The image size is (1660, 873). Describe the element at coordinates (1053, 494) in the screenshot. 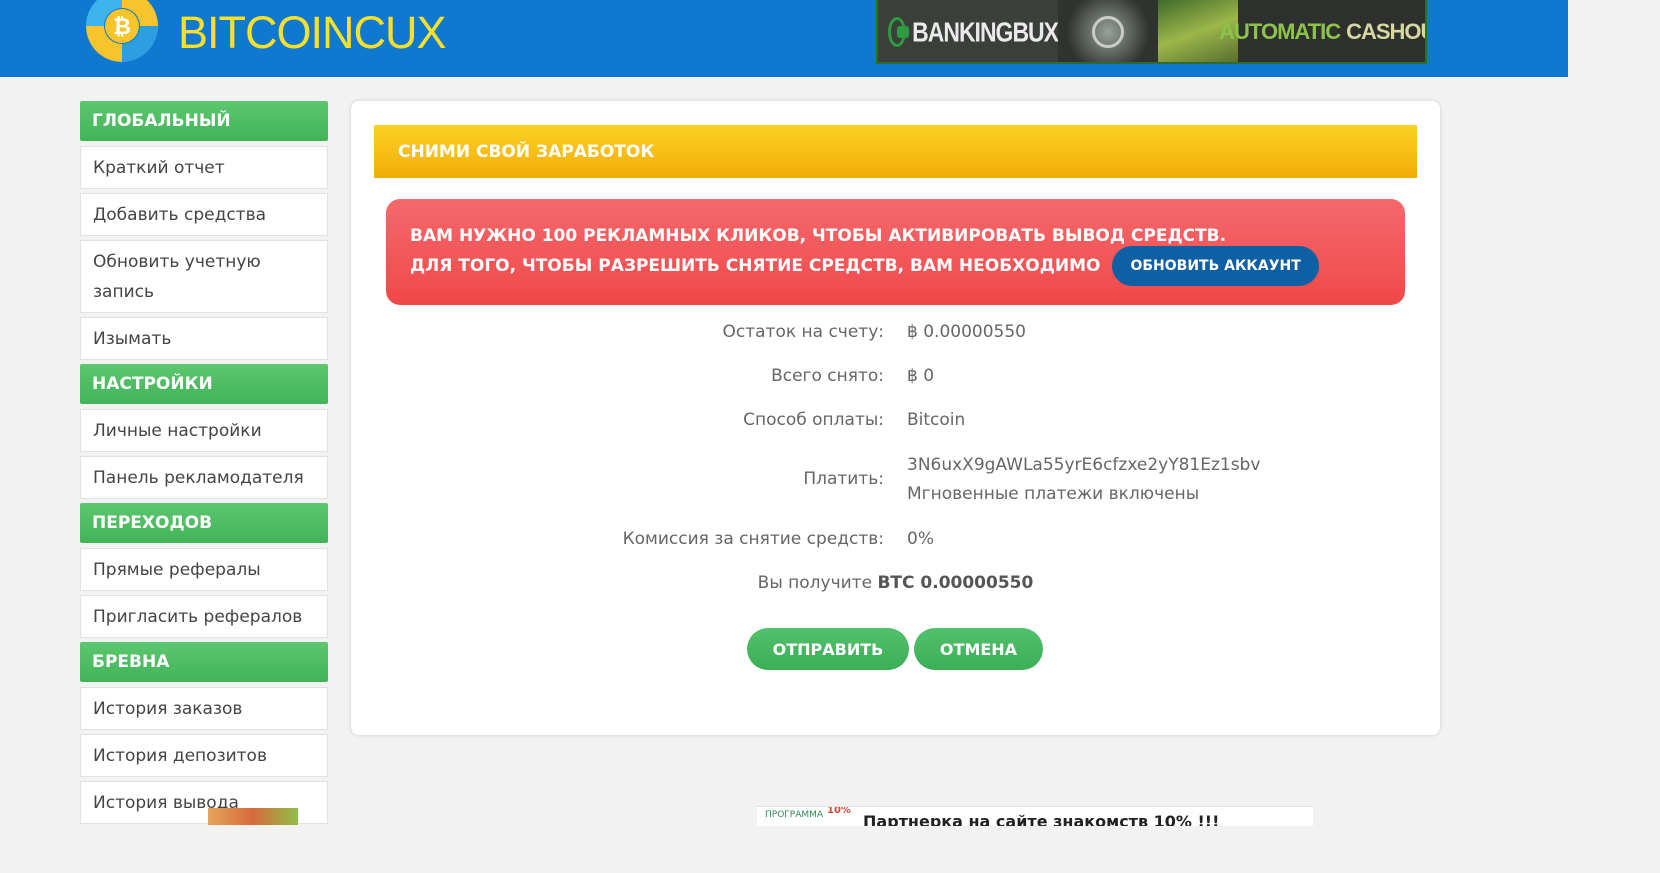

I see `instant-payments-note: Мгновенные платежи включены` at that location.